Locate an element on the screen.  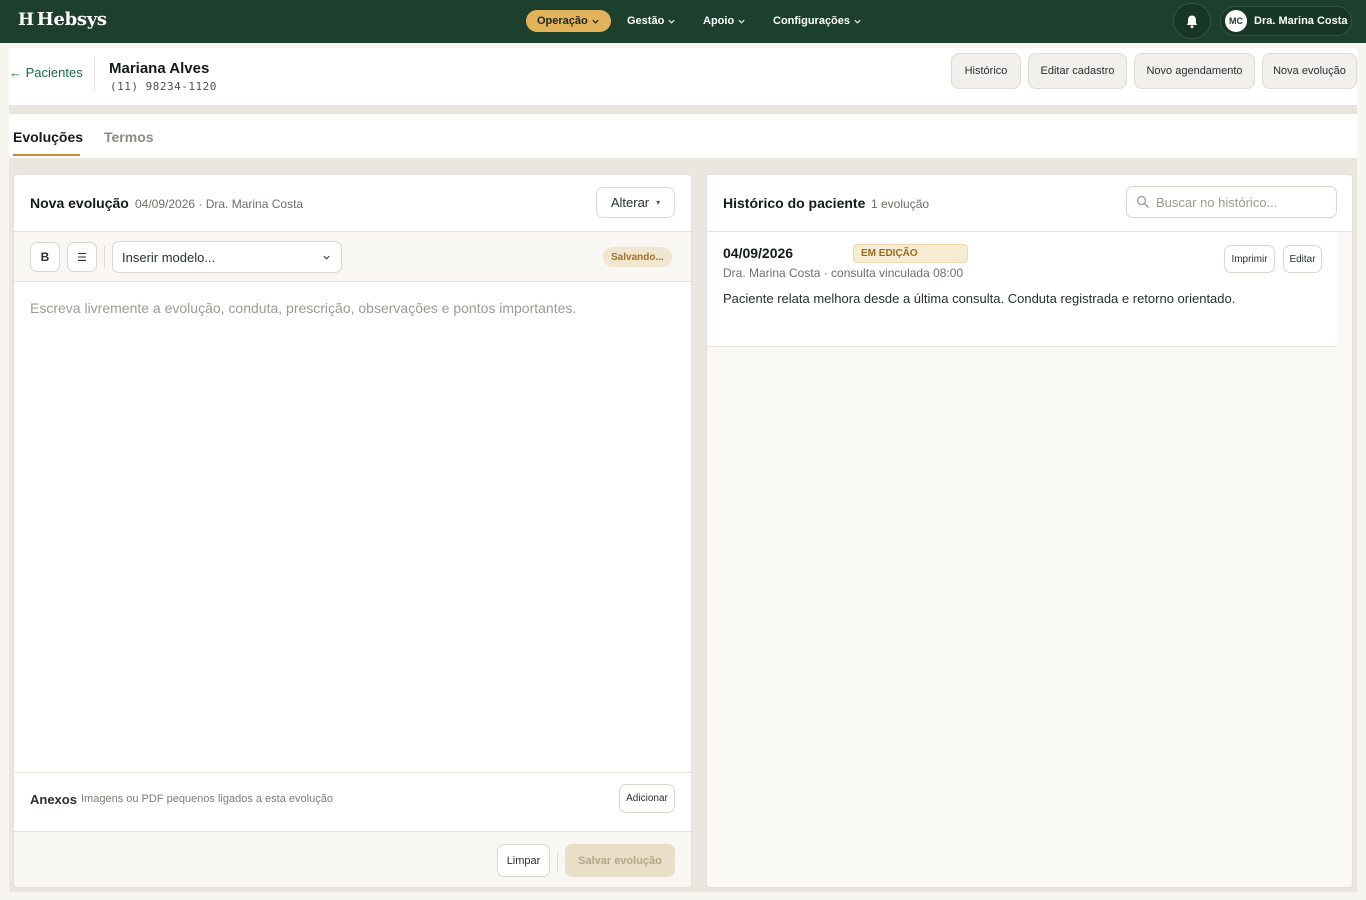
nav-item-gestao: Gestão is located at coordinates (651, 21).